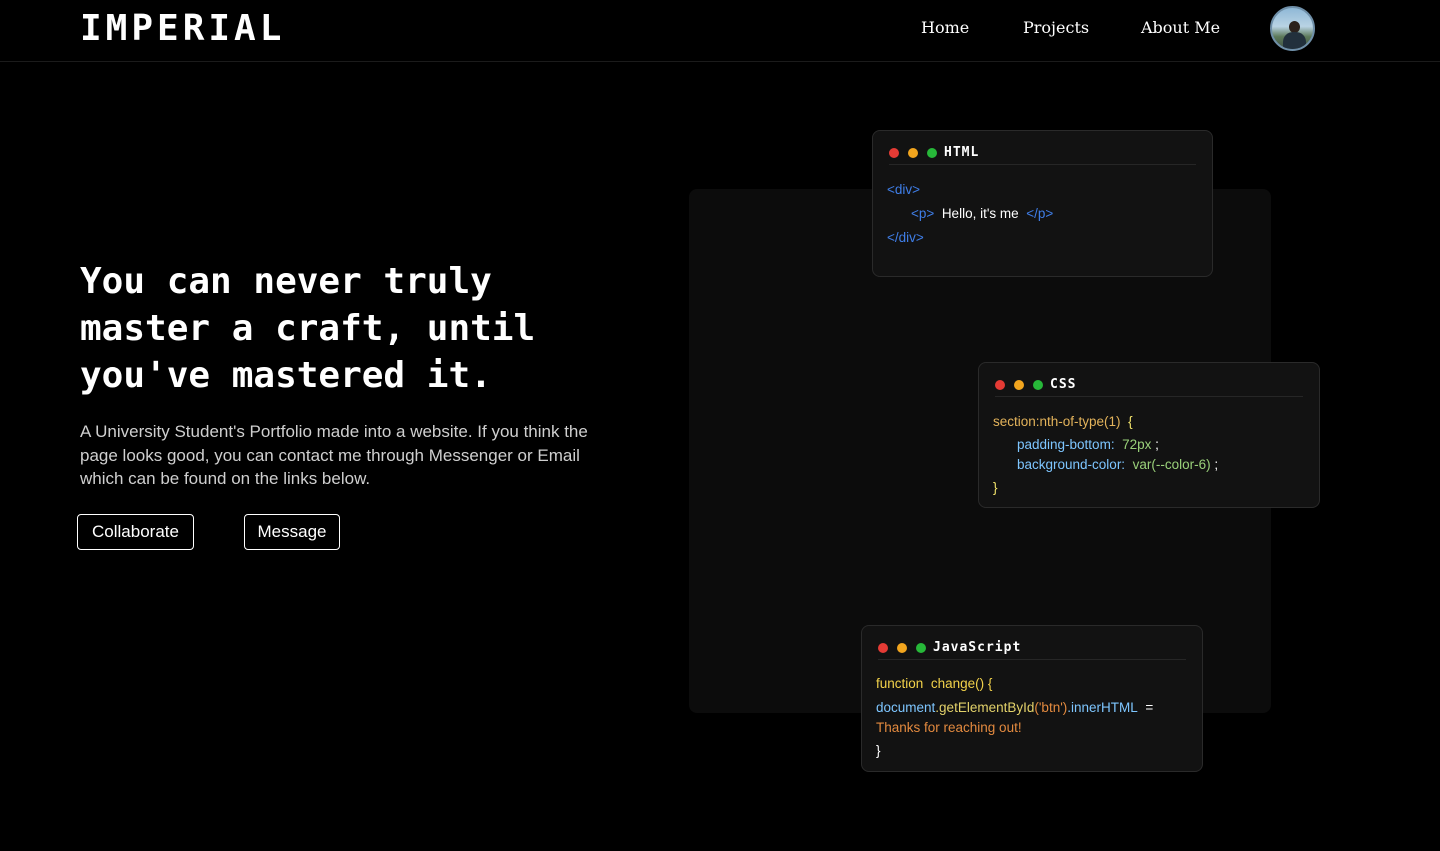 This screenshot has height=851, width=1440. Describe the element at coordinates (995, 487) in the screenshot. I see `css-close-brace: }` at that location.